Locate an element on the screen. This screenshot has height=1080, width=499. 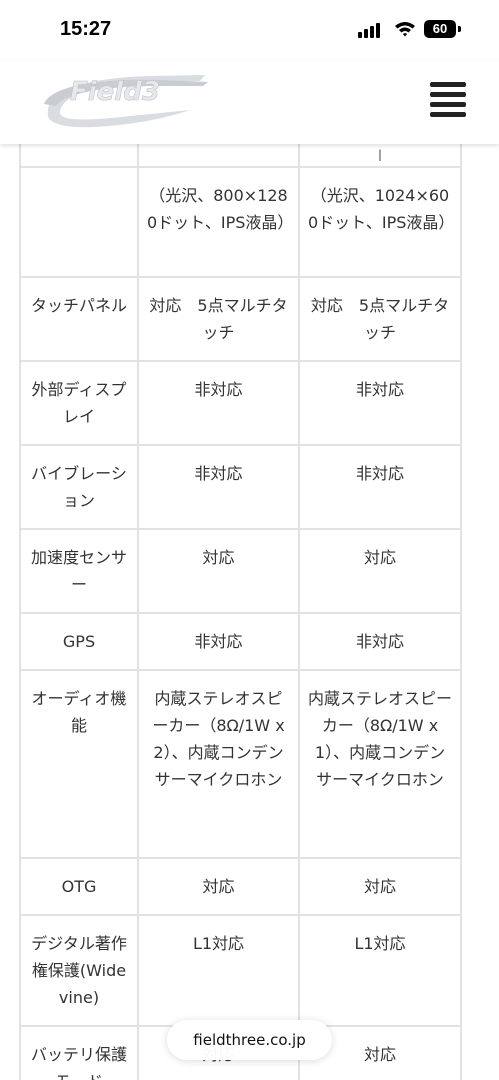
field3-logo: Field3 is located at coordinates (127, 98).